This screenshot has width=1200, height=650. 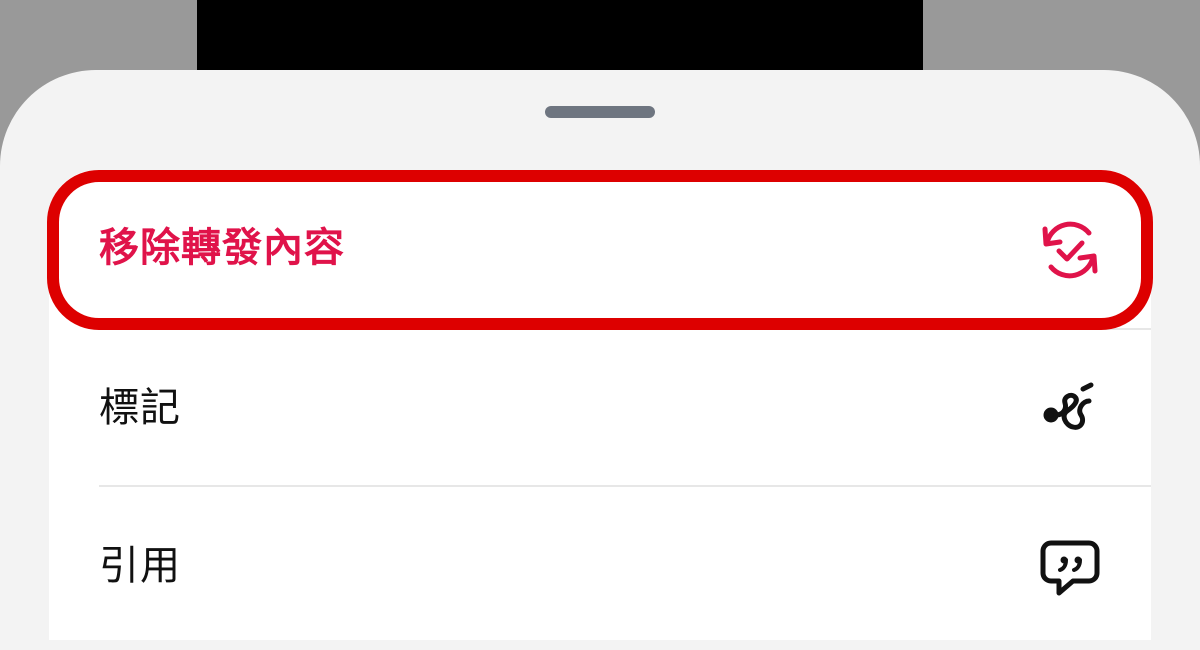 I want to click on quote-bubble-icon, so click(x=1070, y=568).